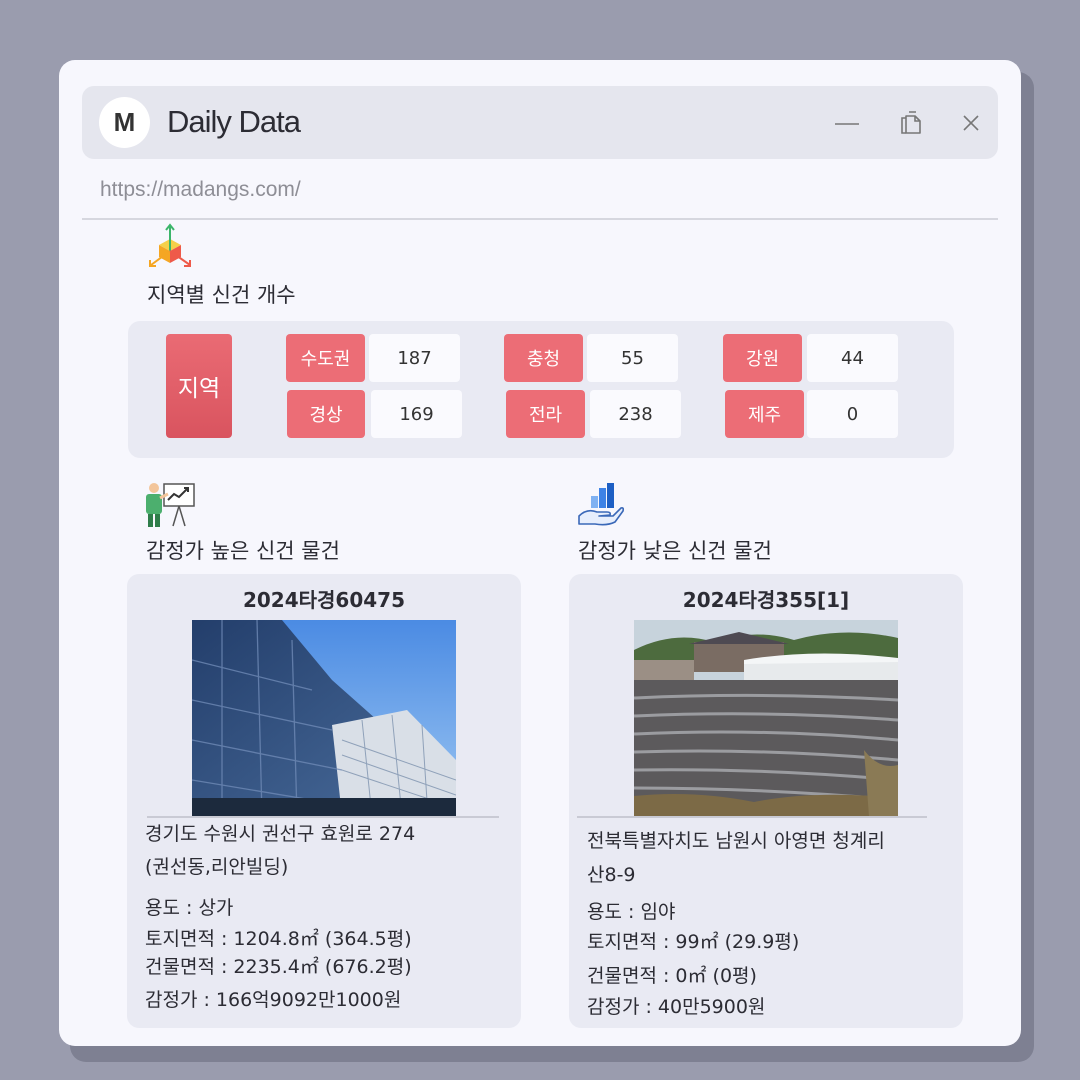 This screenshot has width=1080, height=1080. Describe the element at coordinates (736, 841) in the screenshot. I see `low-address-line1: 전북특별자치도 남원시 아영면 청계리` at that location.